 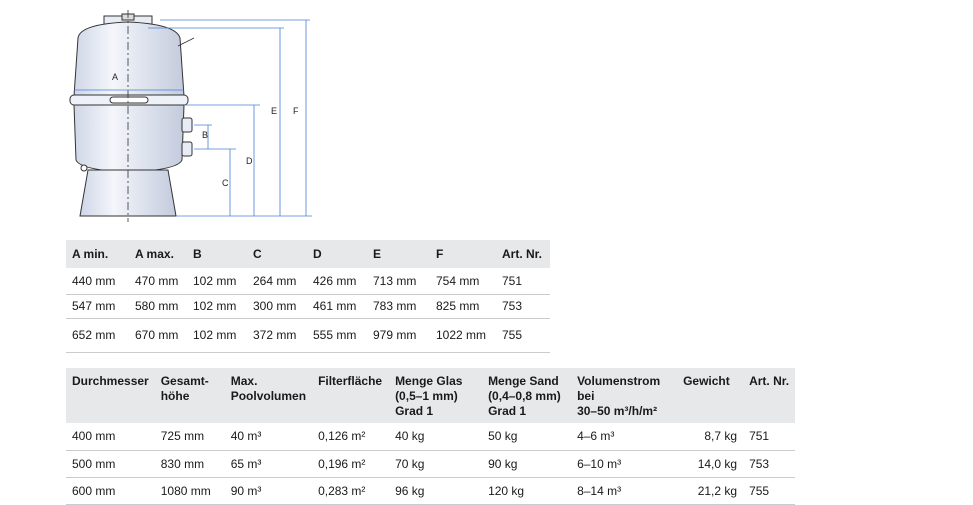 What do you see at coordinates (350, 381) in the screenshot?
I see `header-cell: Filterfläche` at bounding box center [350, 381].